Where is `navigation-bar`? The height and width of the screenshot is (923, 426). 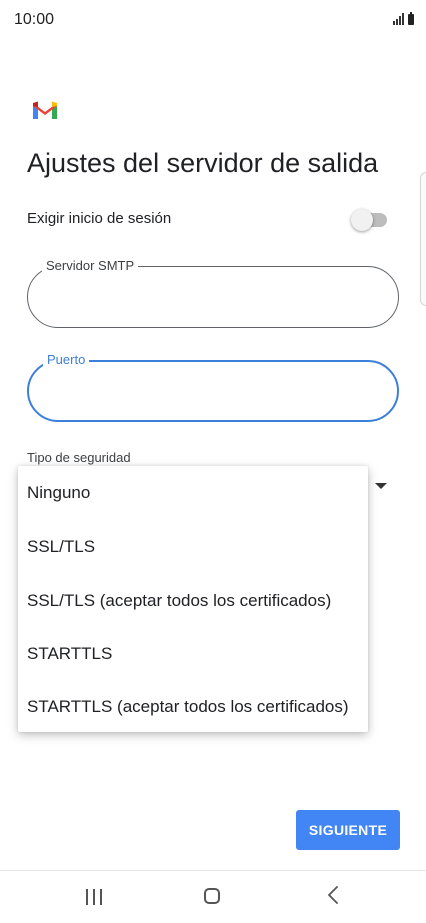
navigation-bar is located at coordinates (213, 897).